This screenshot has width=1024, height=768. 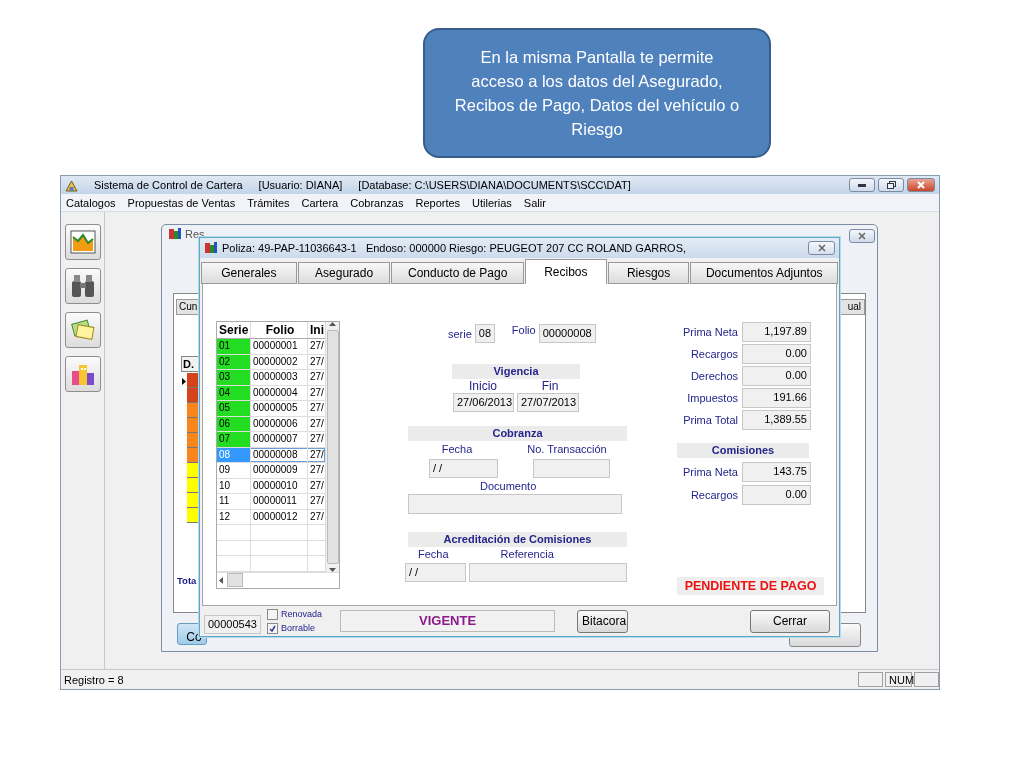 What do you see at coordinates (320, 202) in the screenshot?
I see `menu-item: Cartera` at bounding box center [320, 202].